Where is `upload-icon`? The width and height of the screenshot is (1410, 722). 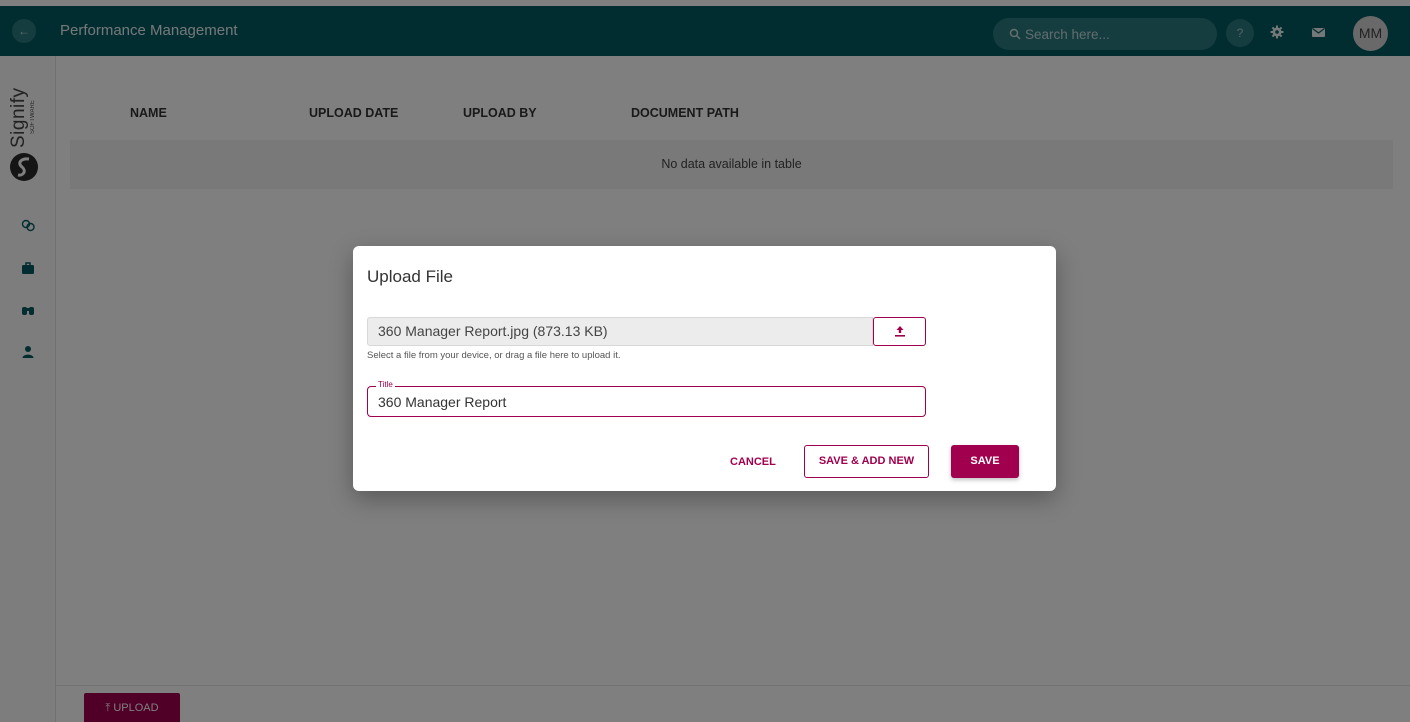 upload-icon is located at coordinates (900, 331).